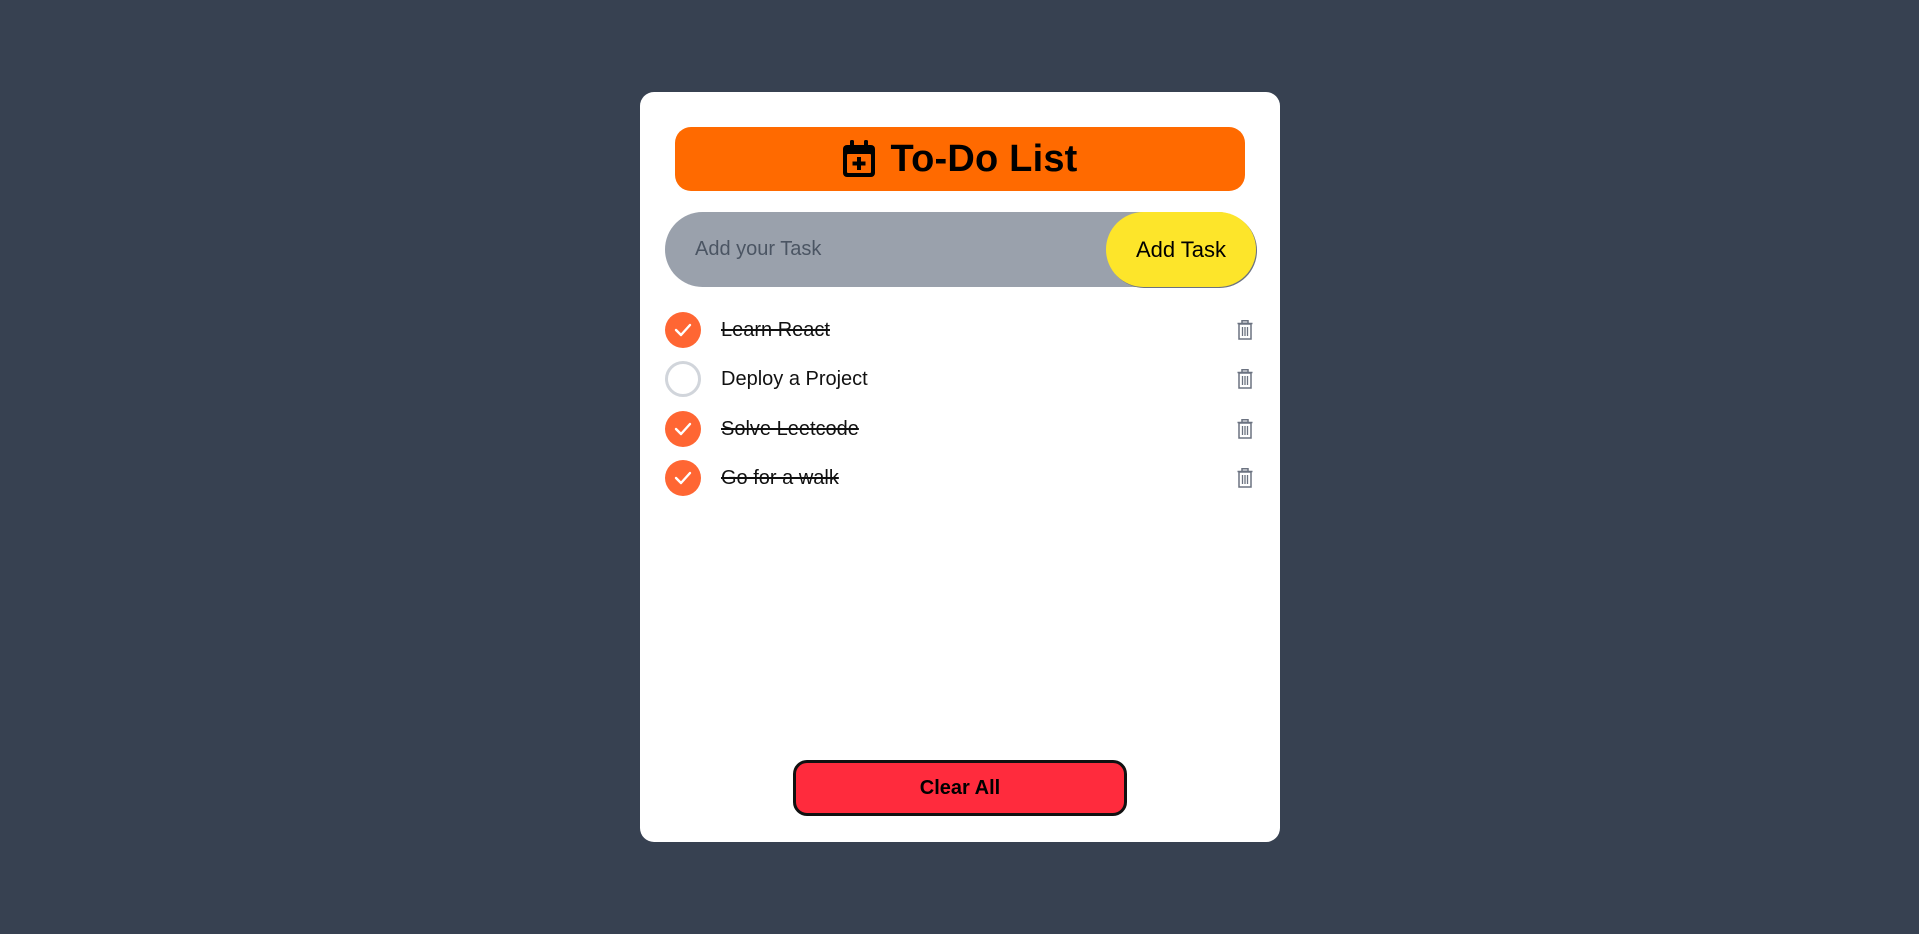  I want to click on add-task-bar: Add Task, so click(960, 249).